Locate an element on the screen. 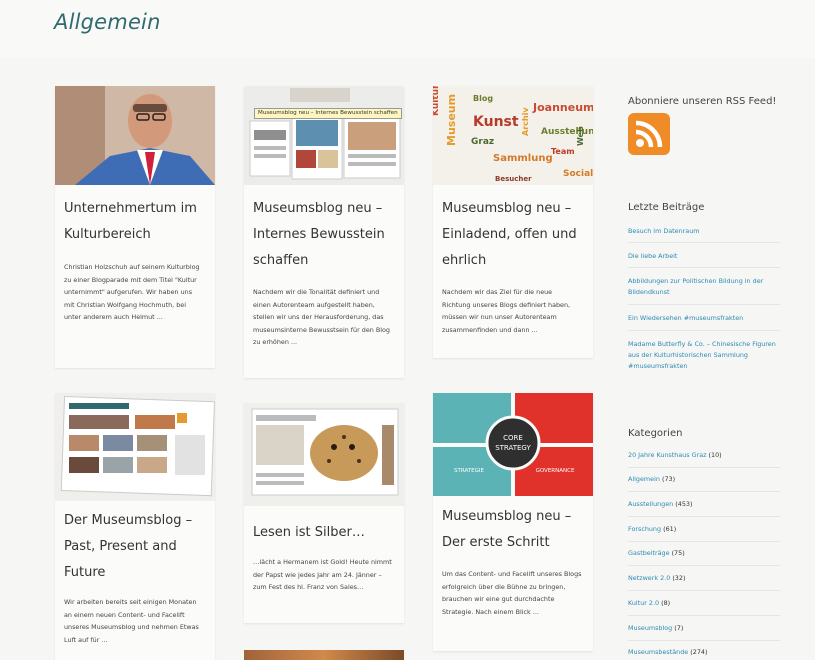 The image size is (815, 660). blog-screens-image is located at coordinates (324, 135).